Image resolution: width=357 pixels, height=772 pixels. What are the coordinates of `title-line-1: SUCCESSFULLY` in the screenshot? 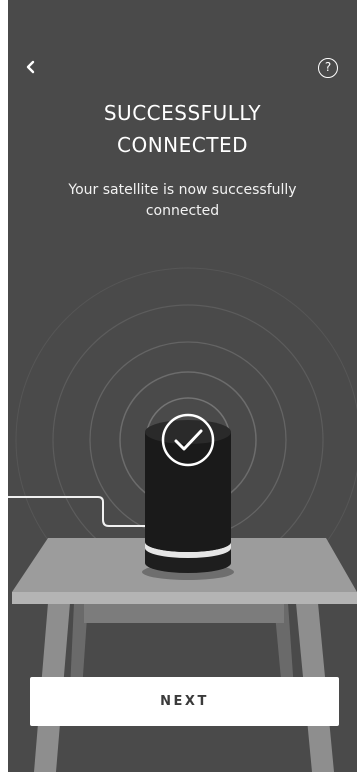 It's located at (182, 113).